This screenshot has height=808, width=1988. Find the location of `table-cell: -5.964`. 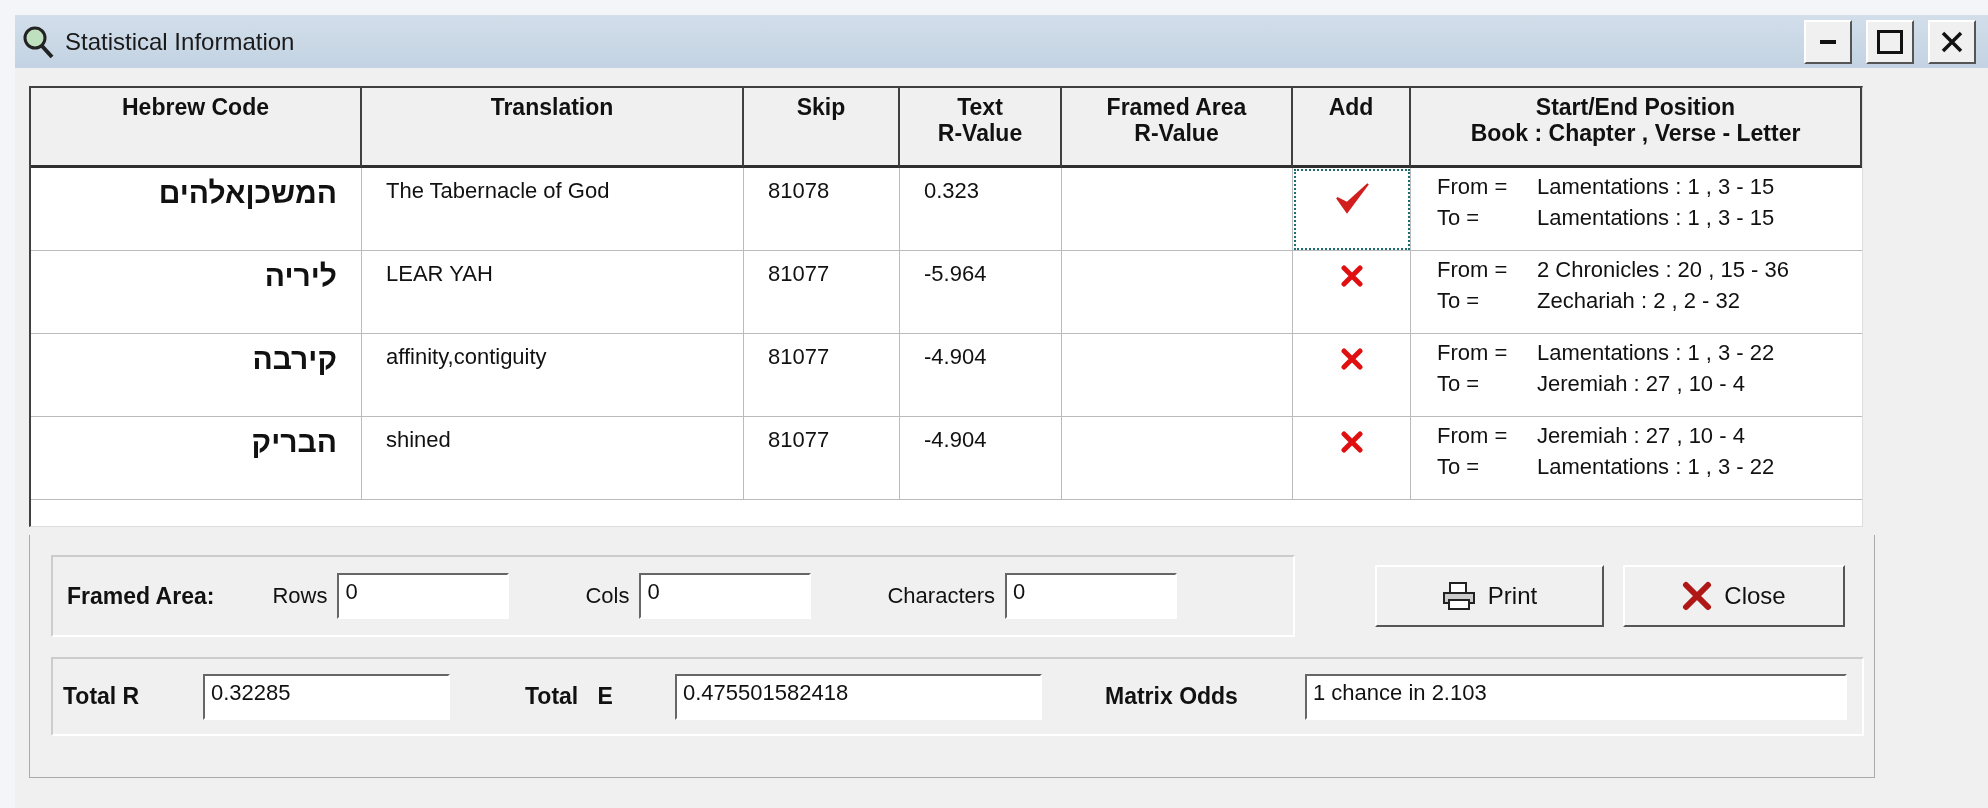

table-cell: -5.964 is located at coordinates (981, 292).